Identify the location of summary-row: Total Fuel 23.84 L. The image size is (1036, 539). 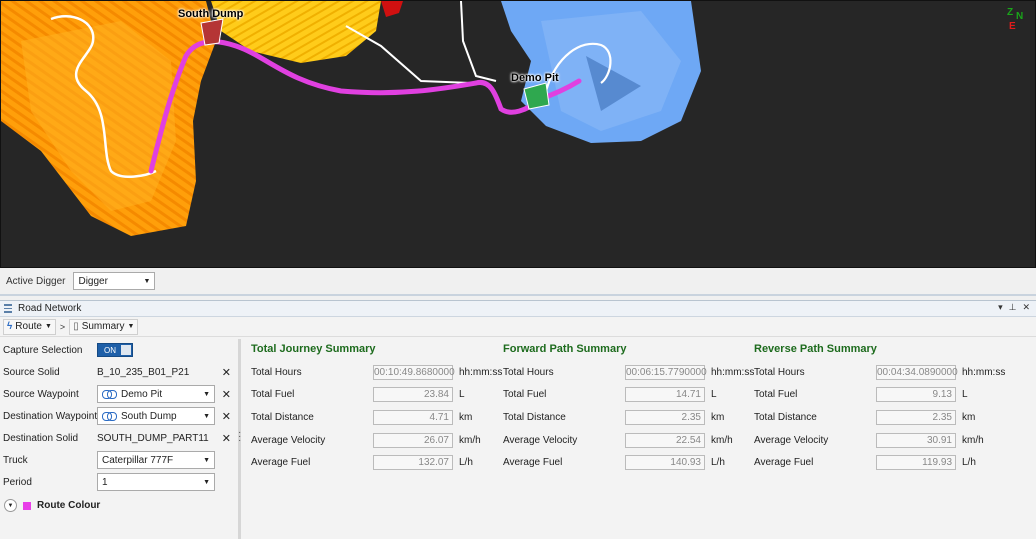
(376, 395).